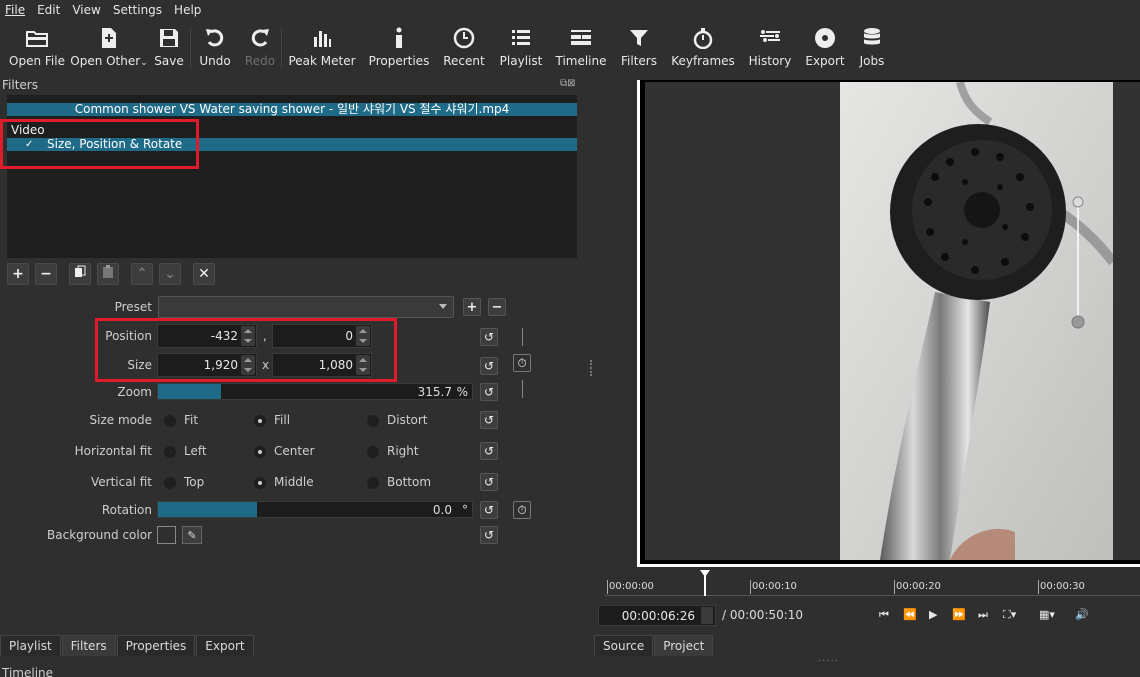 This screenshot has height=677, width=1140. I want to click on recent-button: Recent, so click(464, 48).